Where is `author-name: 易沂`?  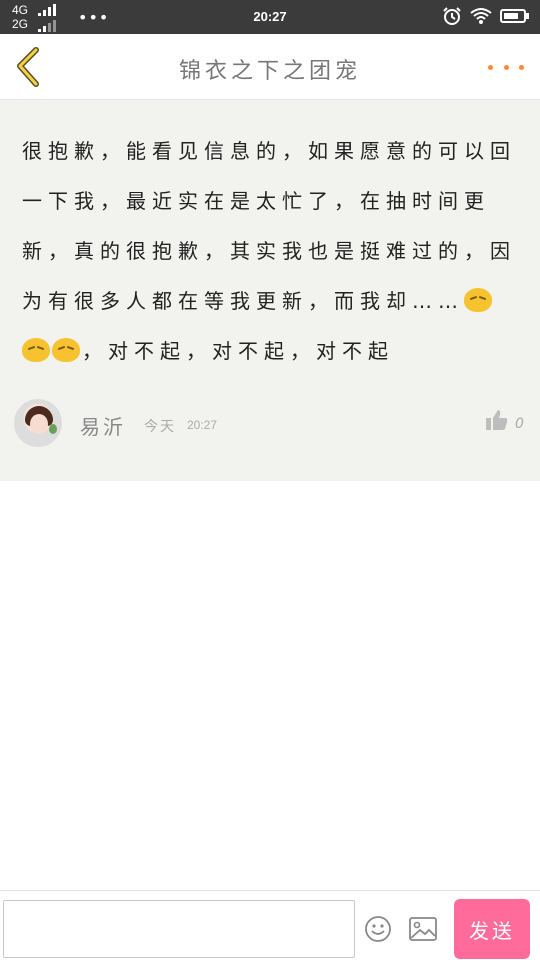
author-name: 易沂 is located at coordinates (103, 425).